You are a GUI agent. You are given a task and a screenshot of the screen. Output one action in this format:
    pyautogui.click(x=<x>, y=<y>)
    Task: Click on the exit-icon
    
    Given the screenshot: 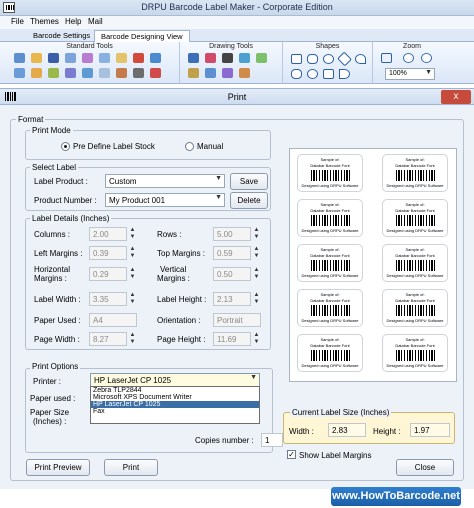 What is the action you would take?
    pyautogui.click(x=155, y=73)
    